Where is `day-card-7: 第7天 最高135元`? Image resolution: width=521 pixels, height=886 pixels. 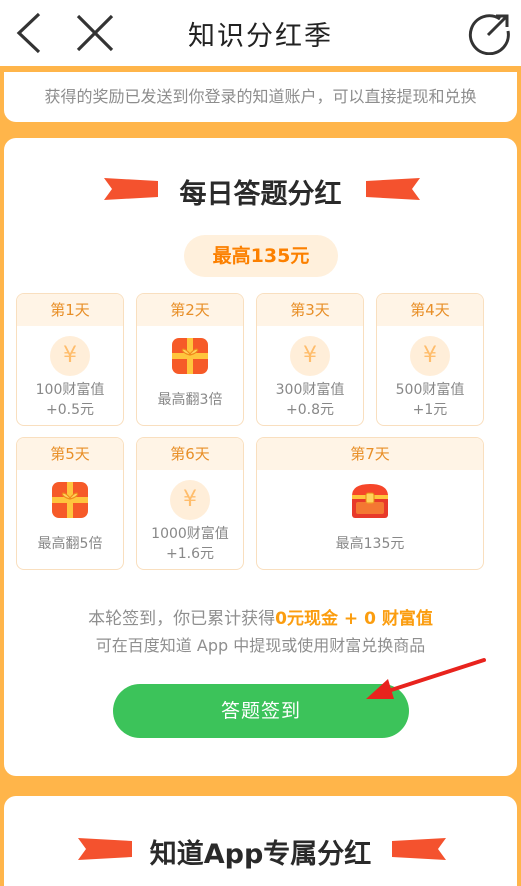 day-card-7: 第7天 最高135元 is located at coordinates (370, 503).